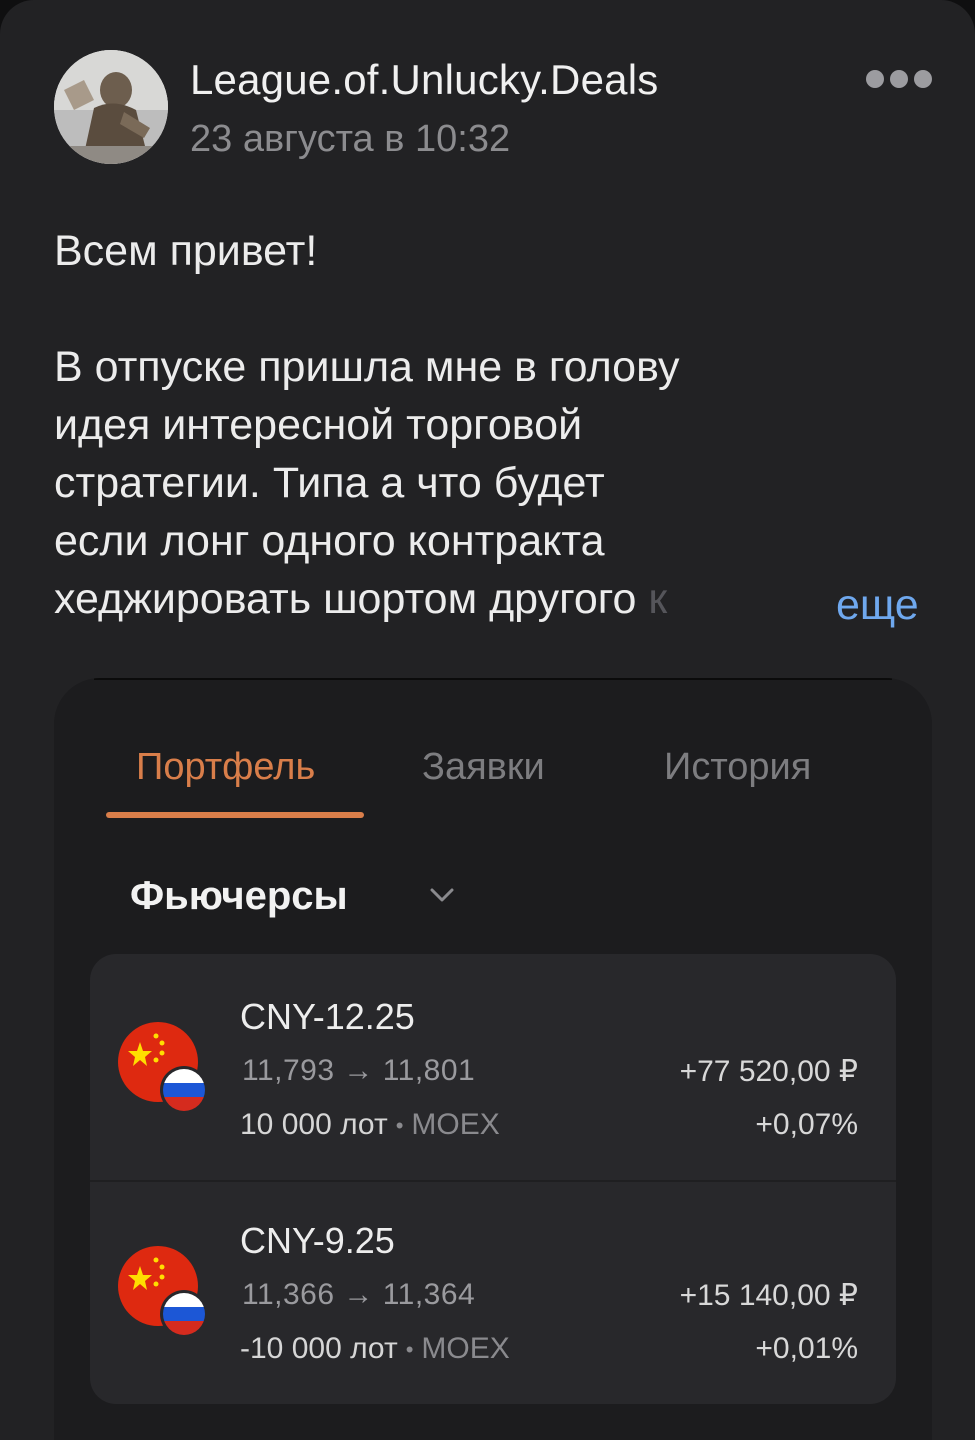 This screenshot has height=1440, width=975. I want to click on section-title-futures: Фьючерсы, so click(239, 896).